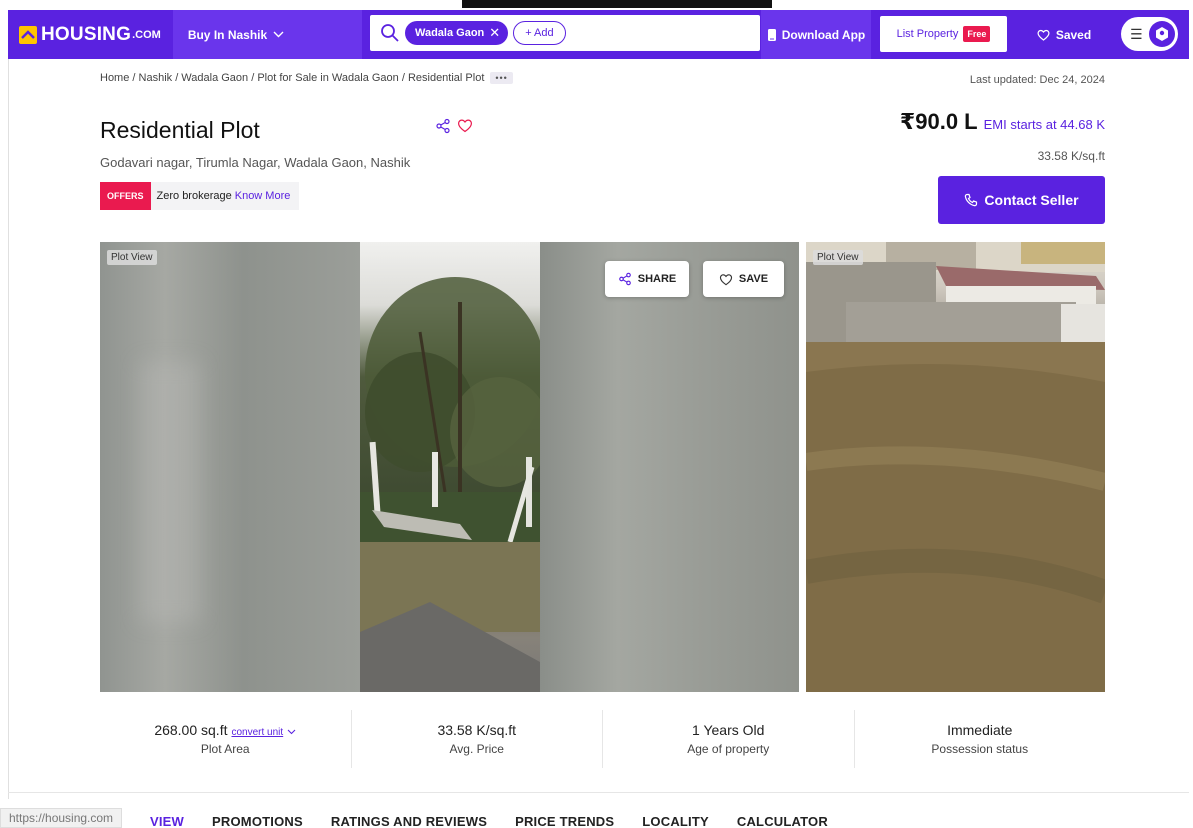  Describe the element at coordinates (617, 4) in the screenshot. I see `top-black-strip` at that location.